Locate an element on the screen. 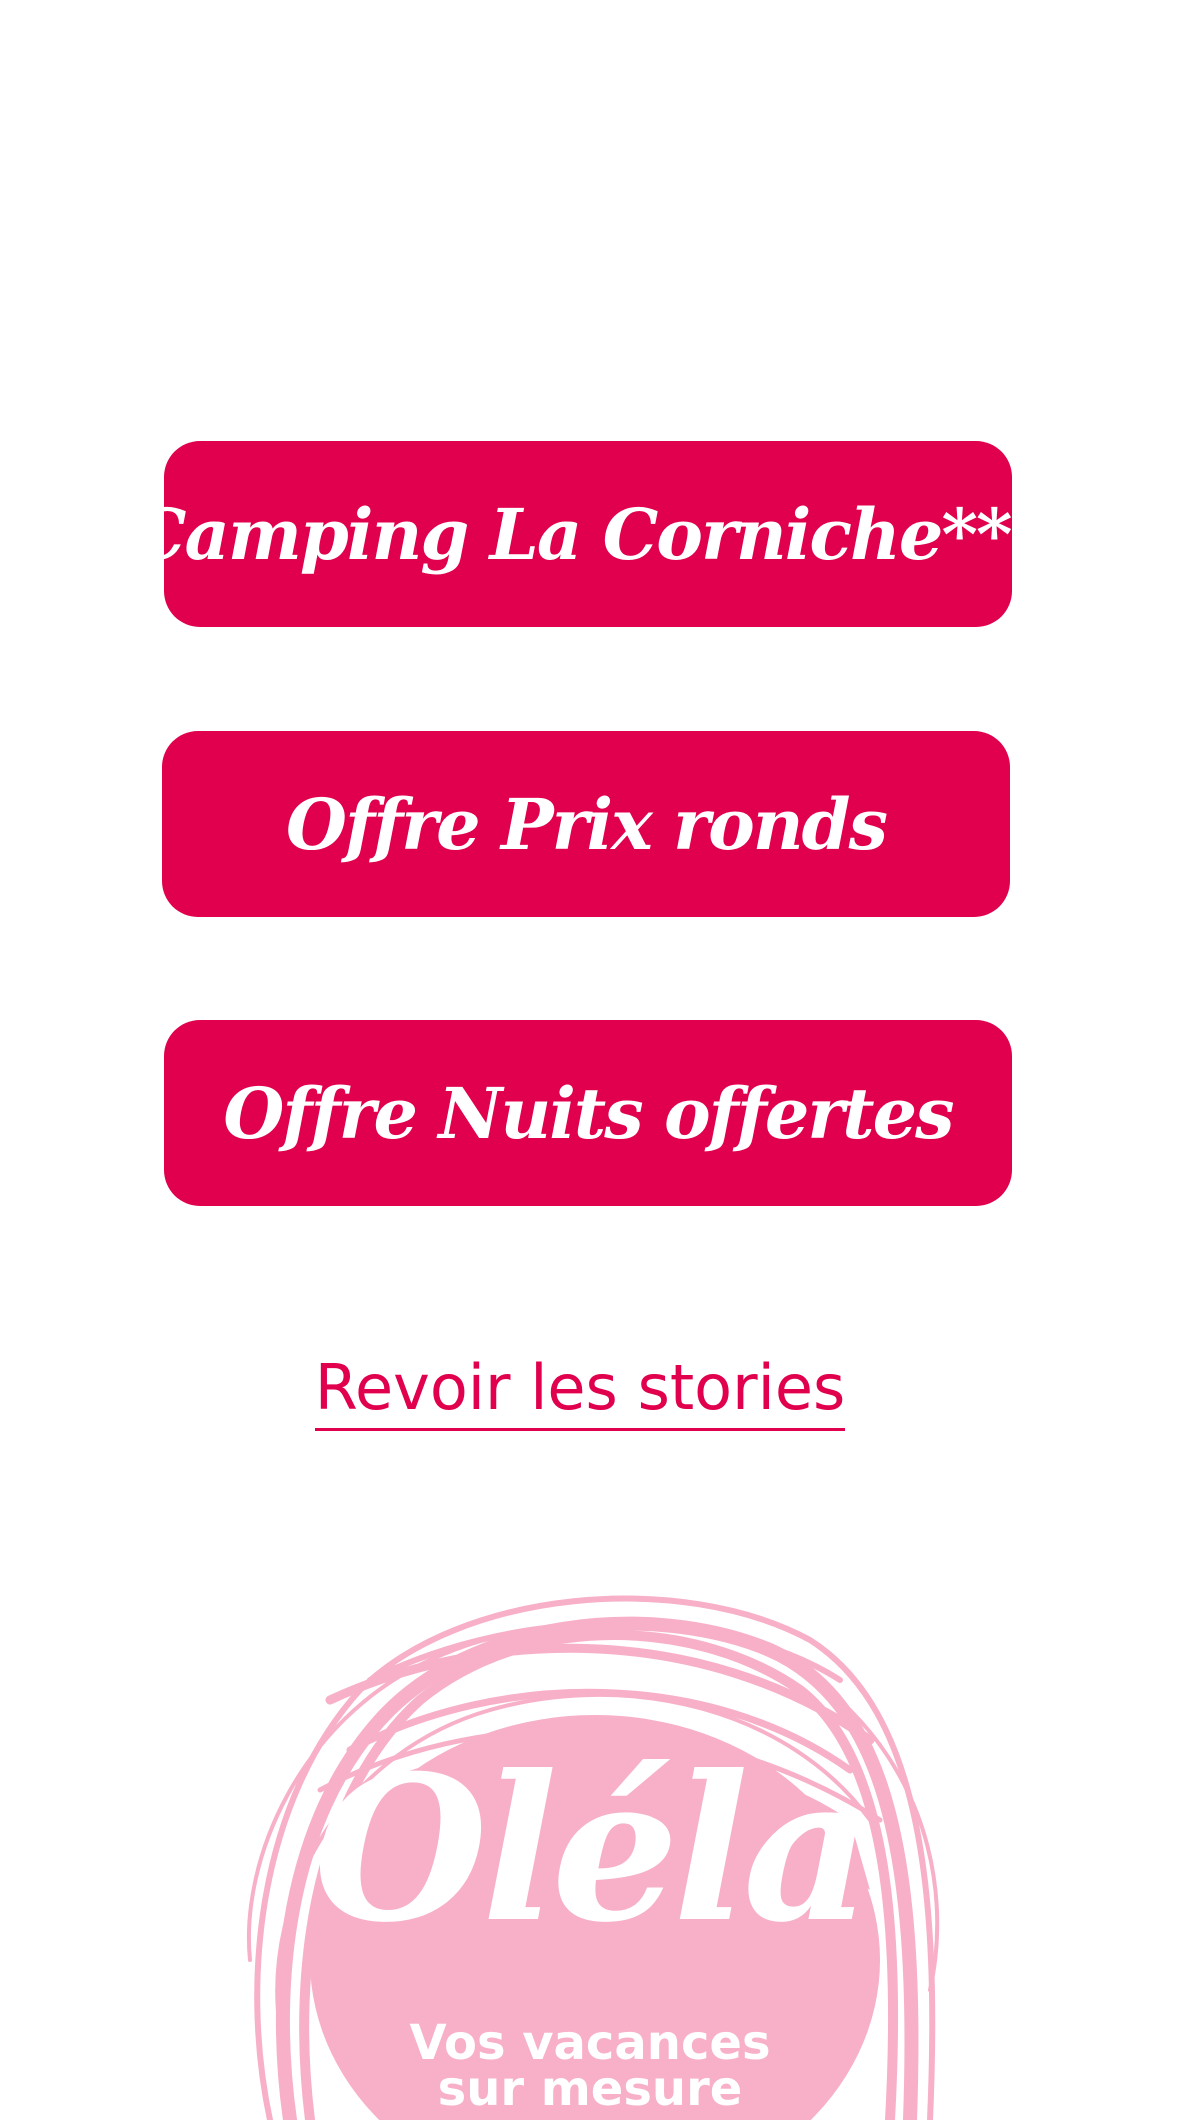 This screenshot has width=1188, height=2120. olela-brand-text: Oléla is located at coordinates (592, 1849).